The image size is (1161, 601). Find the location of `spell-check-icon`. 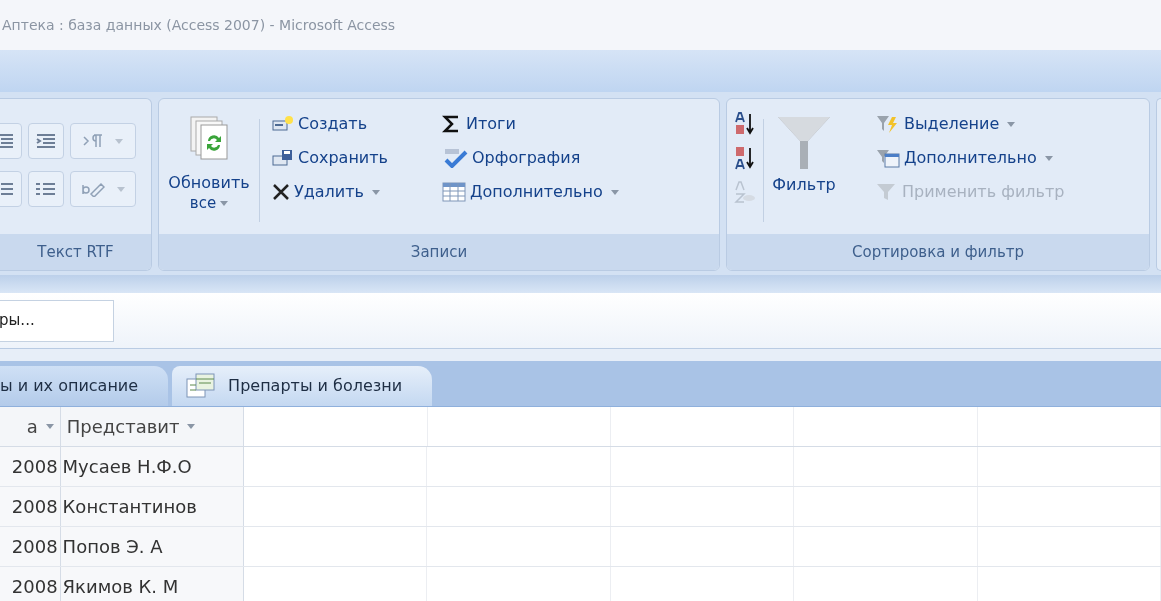

spell-check-icon is located at coordinates (455, 158).